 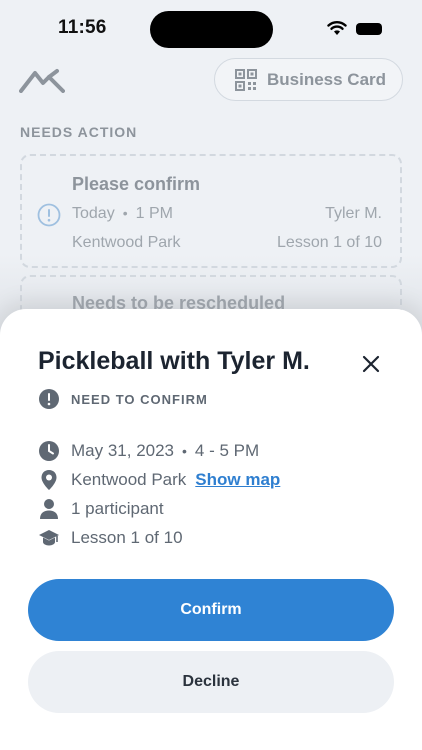 What do you see at coordinates (49, 538) in the screenshot?
I see `graduation-cap-icon` at bounding box center [49, 538].